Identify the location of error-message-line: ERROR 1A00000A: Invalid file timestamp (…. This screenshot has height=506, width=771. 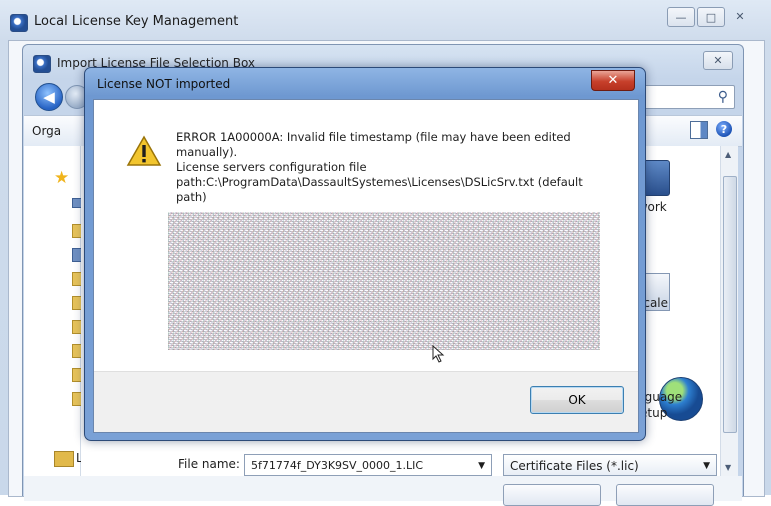
(373, 137).